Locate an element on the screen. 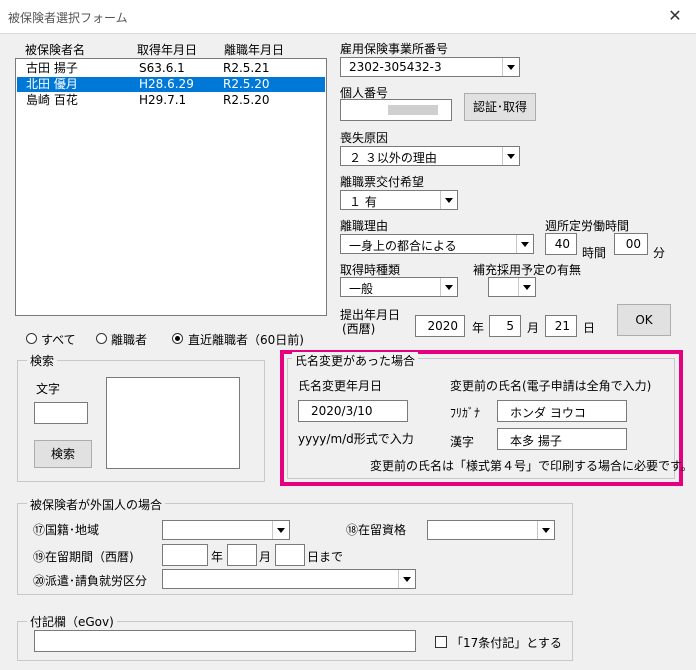  list-item-left: R2.5.21 is located at coordinates (246, 68).